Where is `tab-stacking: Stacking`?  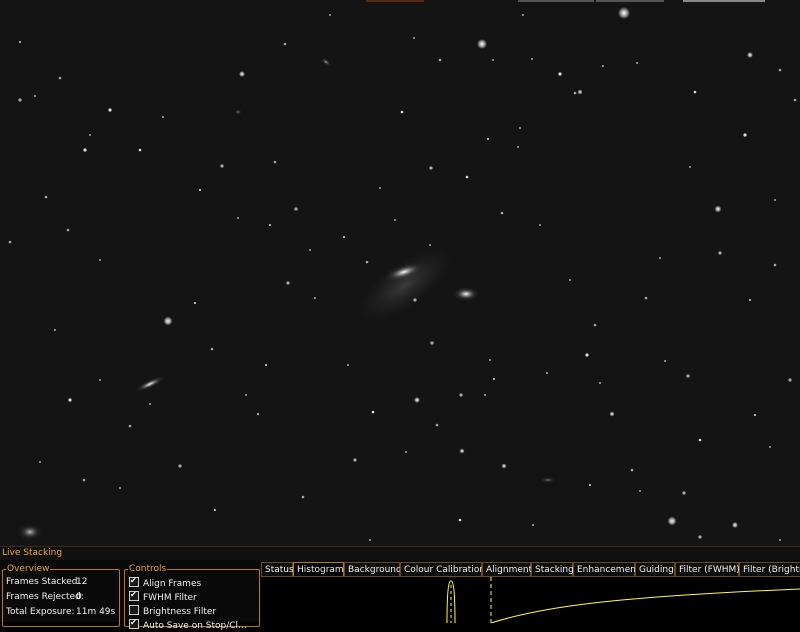 tab-stacking: Stacking is located at coordinates (552, 569).